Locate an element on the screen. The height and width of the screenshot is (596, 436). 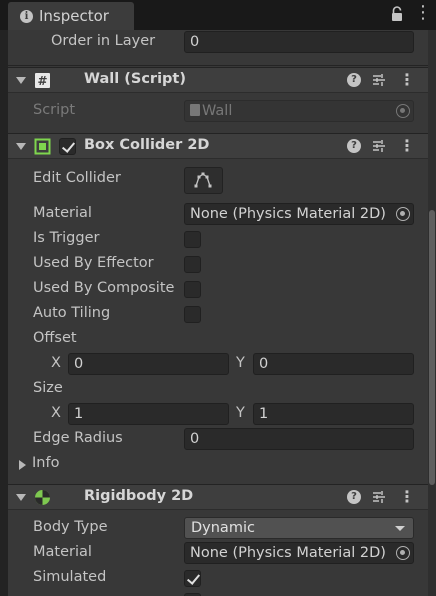
offset-y-label: Y is located at coordinates (240, 363).